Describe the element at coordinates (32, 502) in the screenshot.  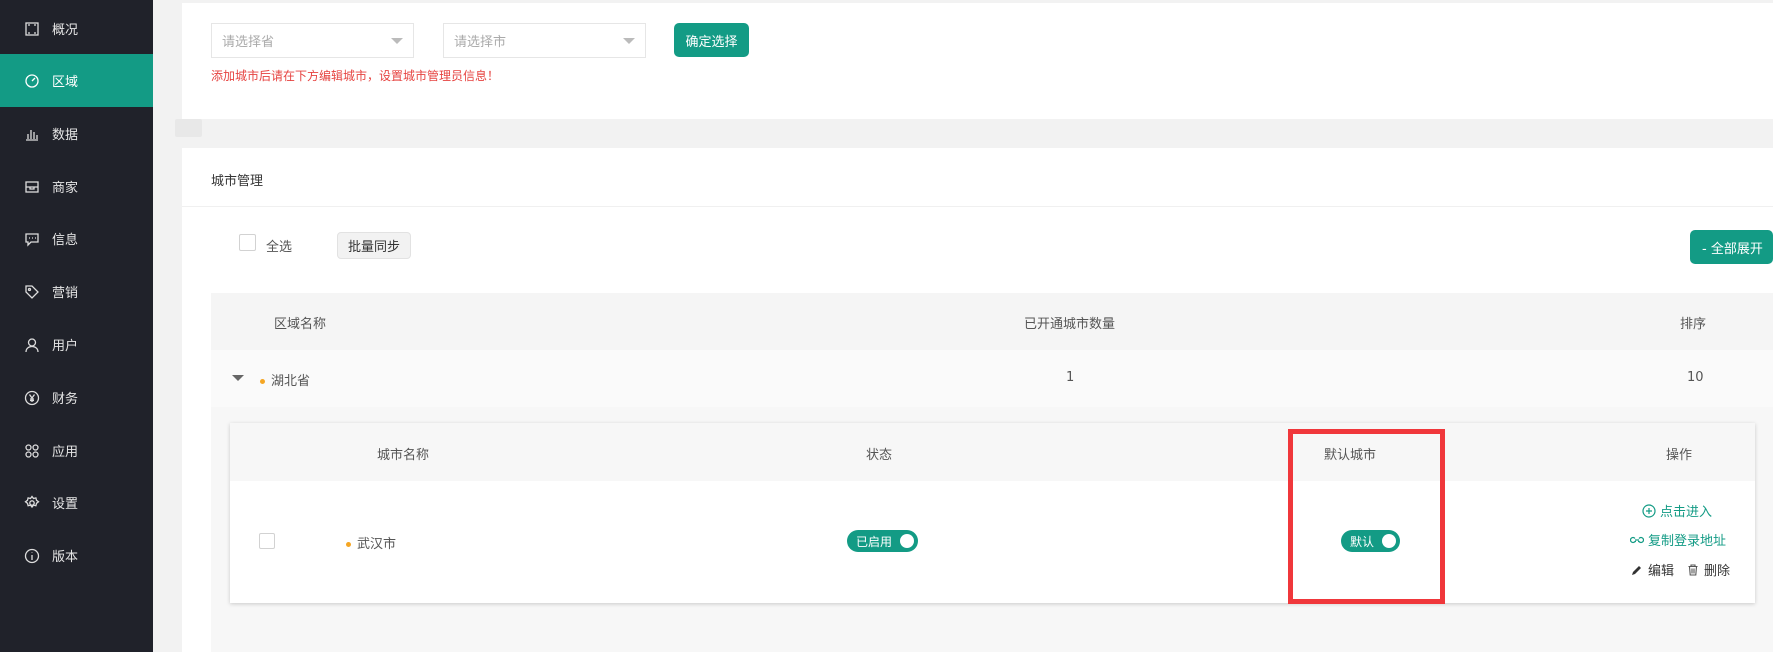
I see `gear-icon` at that location.